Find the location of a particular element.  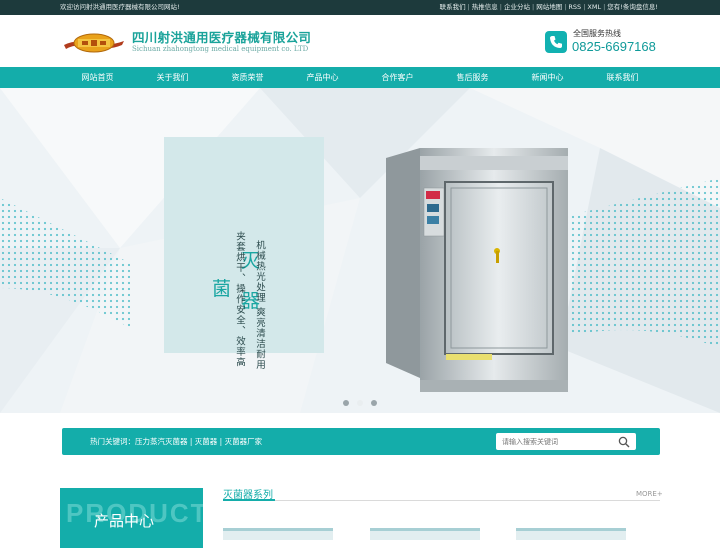

nav-item-home: 网站首页 is located at coordinates (97, 77).